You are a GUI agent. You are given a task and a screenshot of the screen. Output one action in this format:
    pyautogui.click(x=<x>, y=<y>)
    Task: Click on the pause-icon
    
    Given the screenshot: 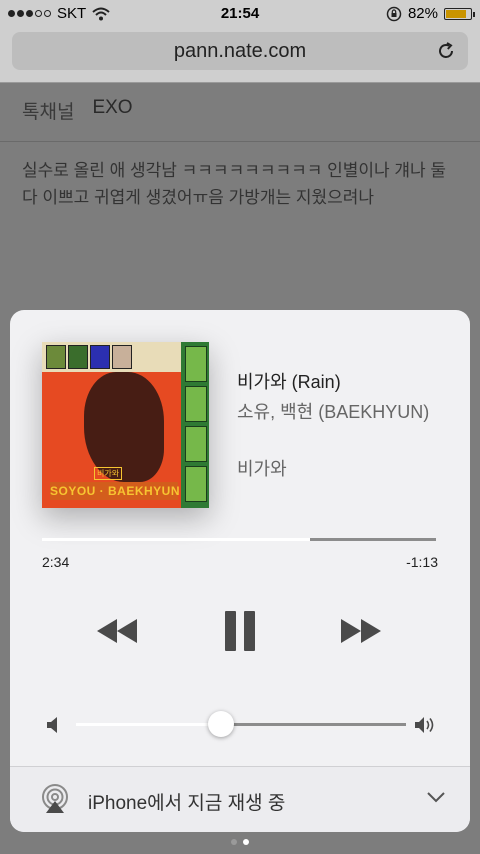 What is the action you would take?
    pyautogui.click(x=240, y=631)
    